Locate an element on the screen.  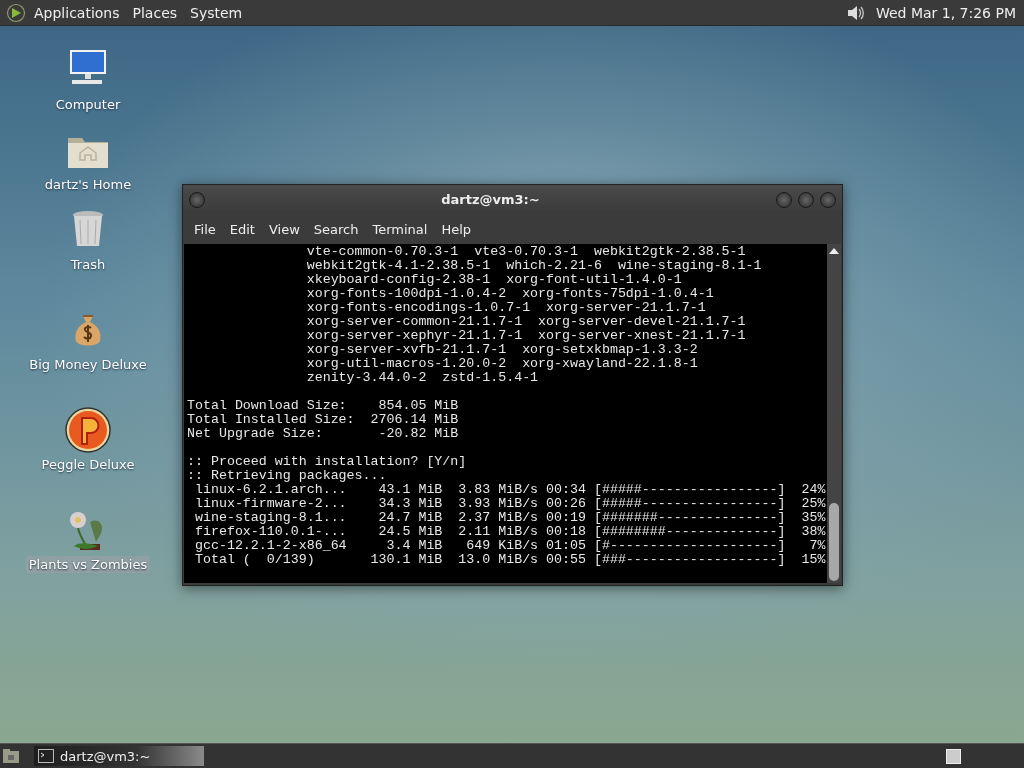
show-desktop-icon is located at coordinates (11, 756).